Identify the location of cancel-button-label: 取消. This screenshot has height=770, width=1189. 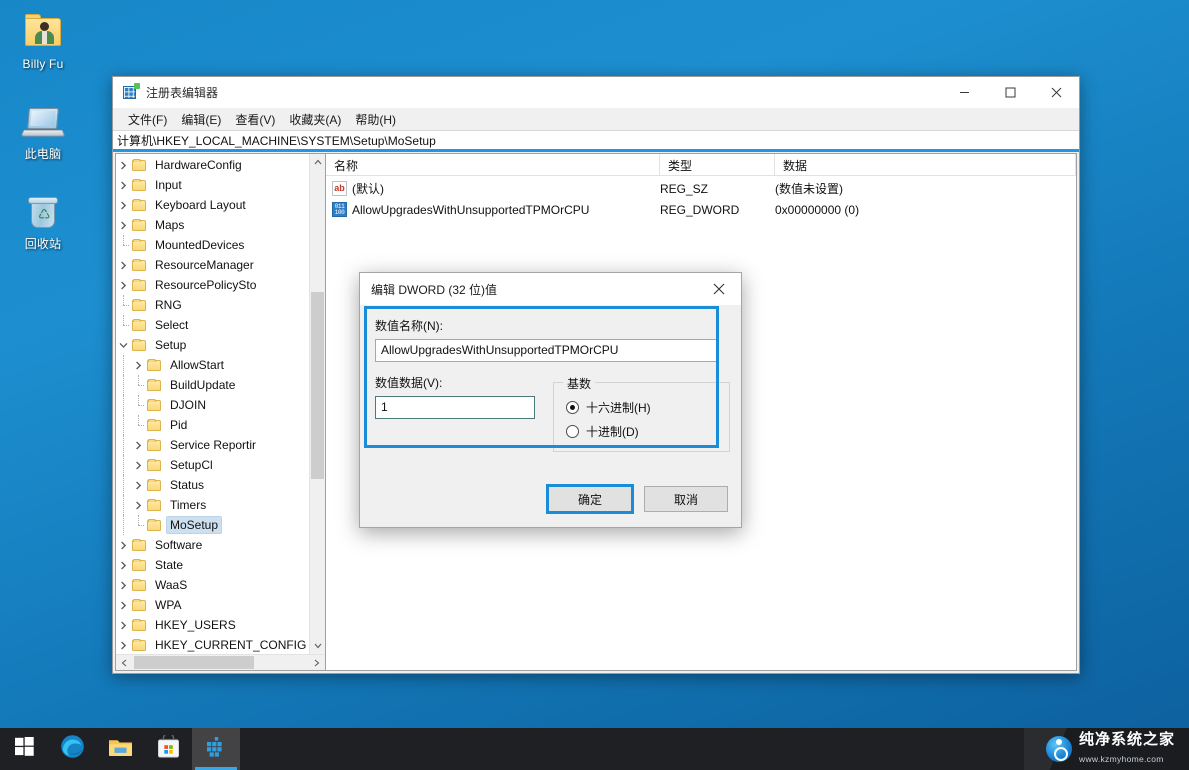
(685, 499).